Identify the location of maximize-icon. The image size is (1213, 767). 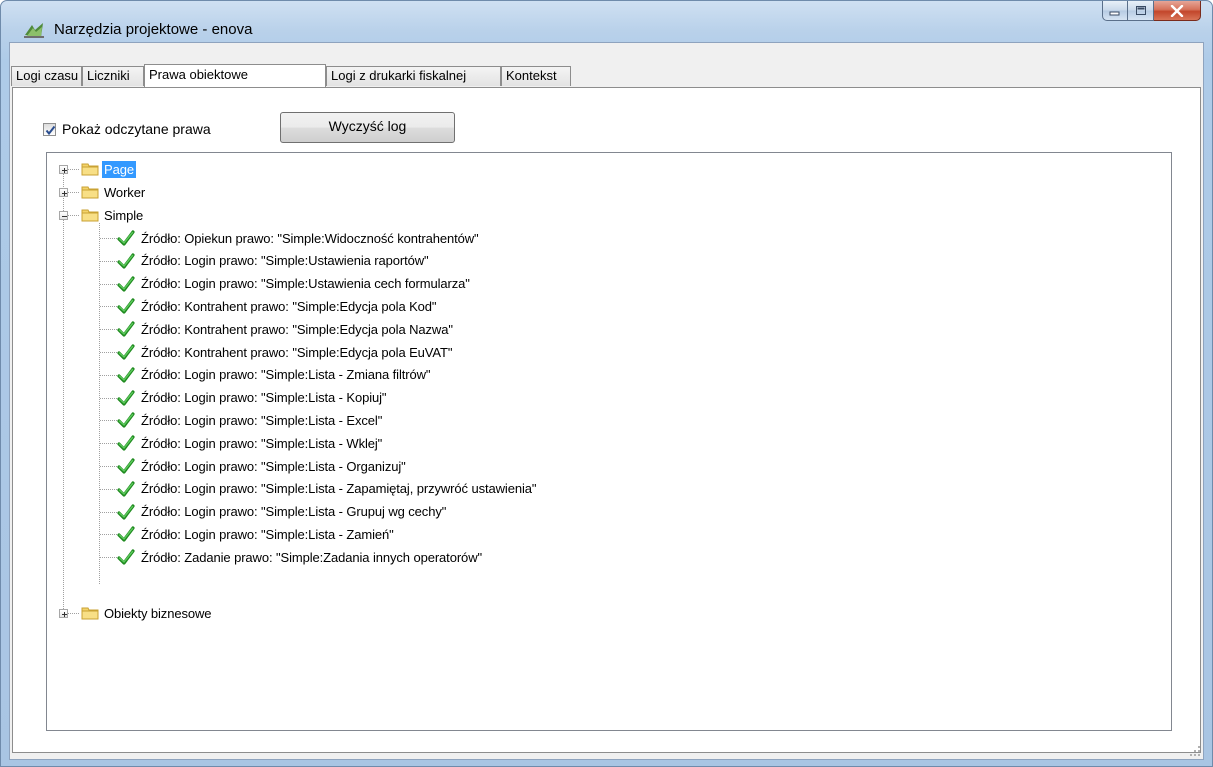
(1140, 10).